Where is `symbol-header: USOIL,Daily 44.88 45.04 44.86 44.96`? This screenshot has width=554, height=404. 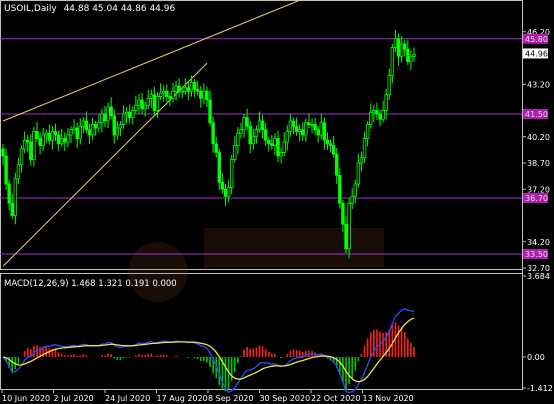 symbol-header: USOIL,Daily 44.88 45.04 44.86 44.96 is located at coordinates (89, 9).